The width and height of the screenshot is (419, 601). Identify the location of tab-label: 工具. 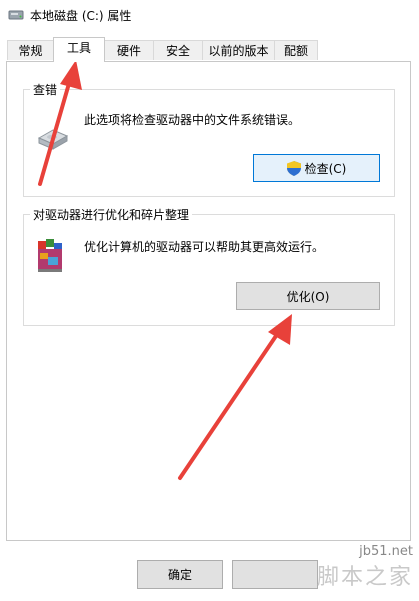
(78, 48).